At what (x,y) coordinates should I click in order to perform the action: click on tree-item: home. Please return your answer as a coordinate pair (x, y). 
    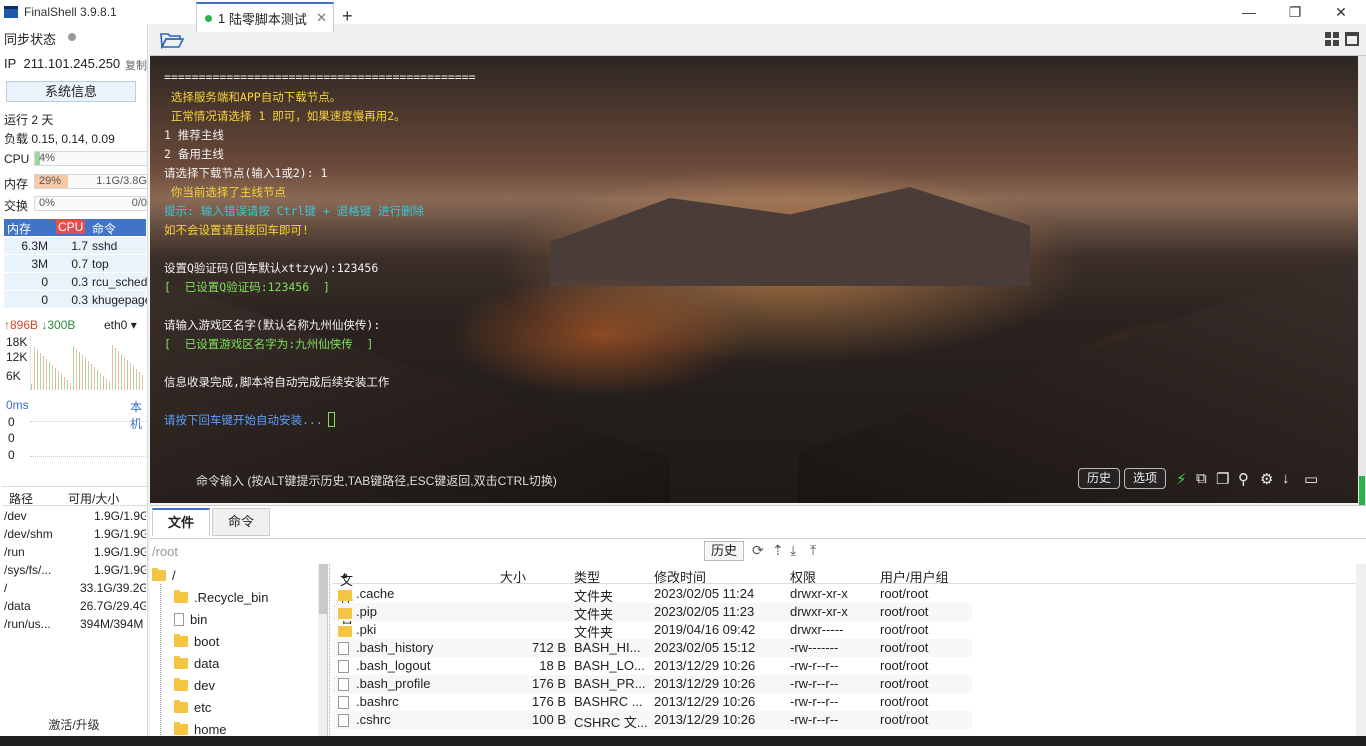
    Looking at the image, I should click on (200, 729).